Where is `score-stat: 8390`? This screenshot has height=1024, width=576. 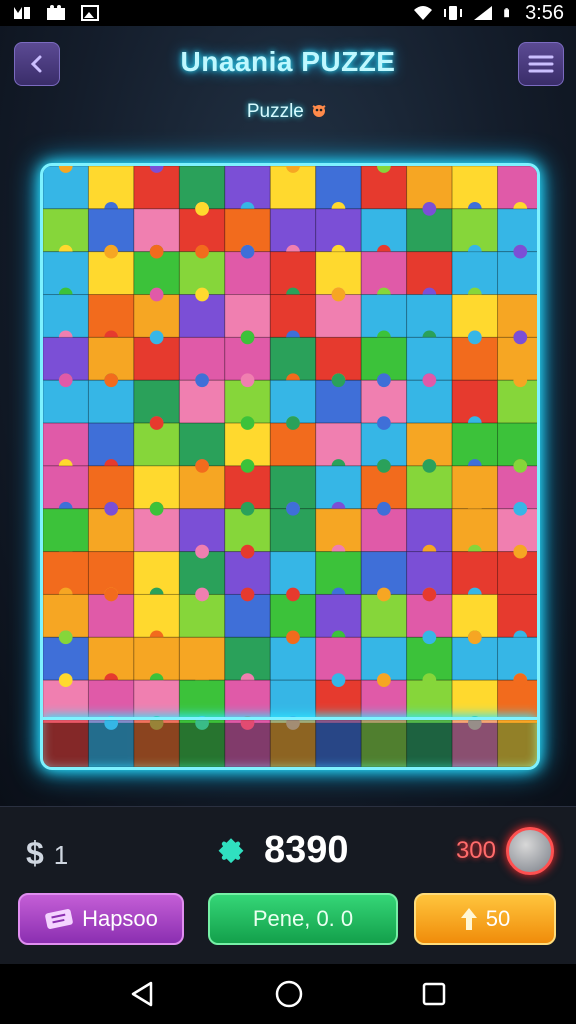
score-stat: 8390 is located at coordinates (282, 850).